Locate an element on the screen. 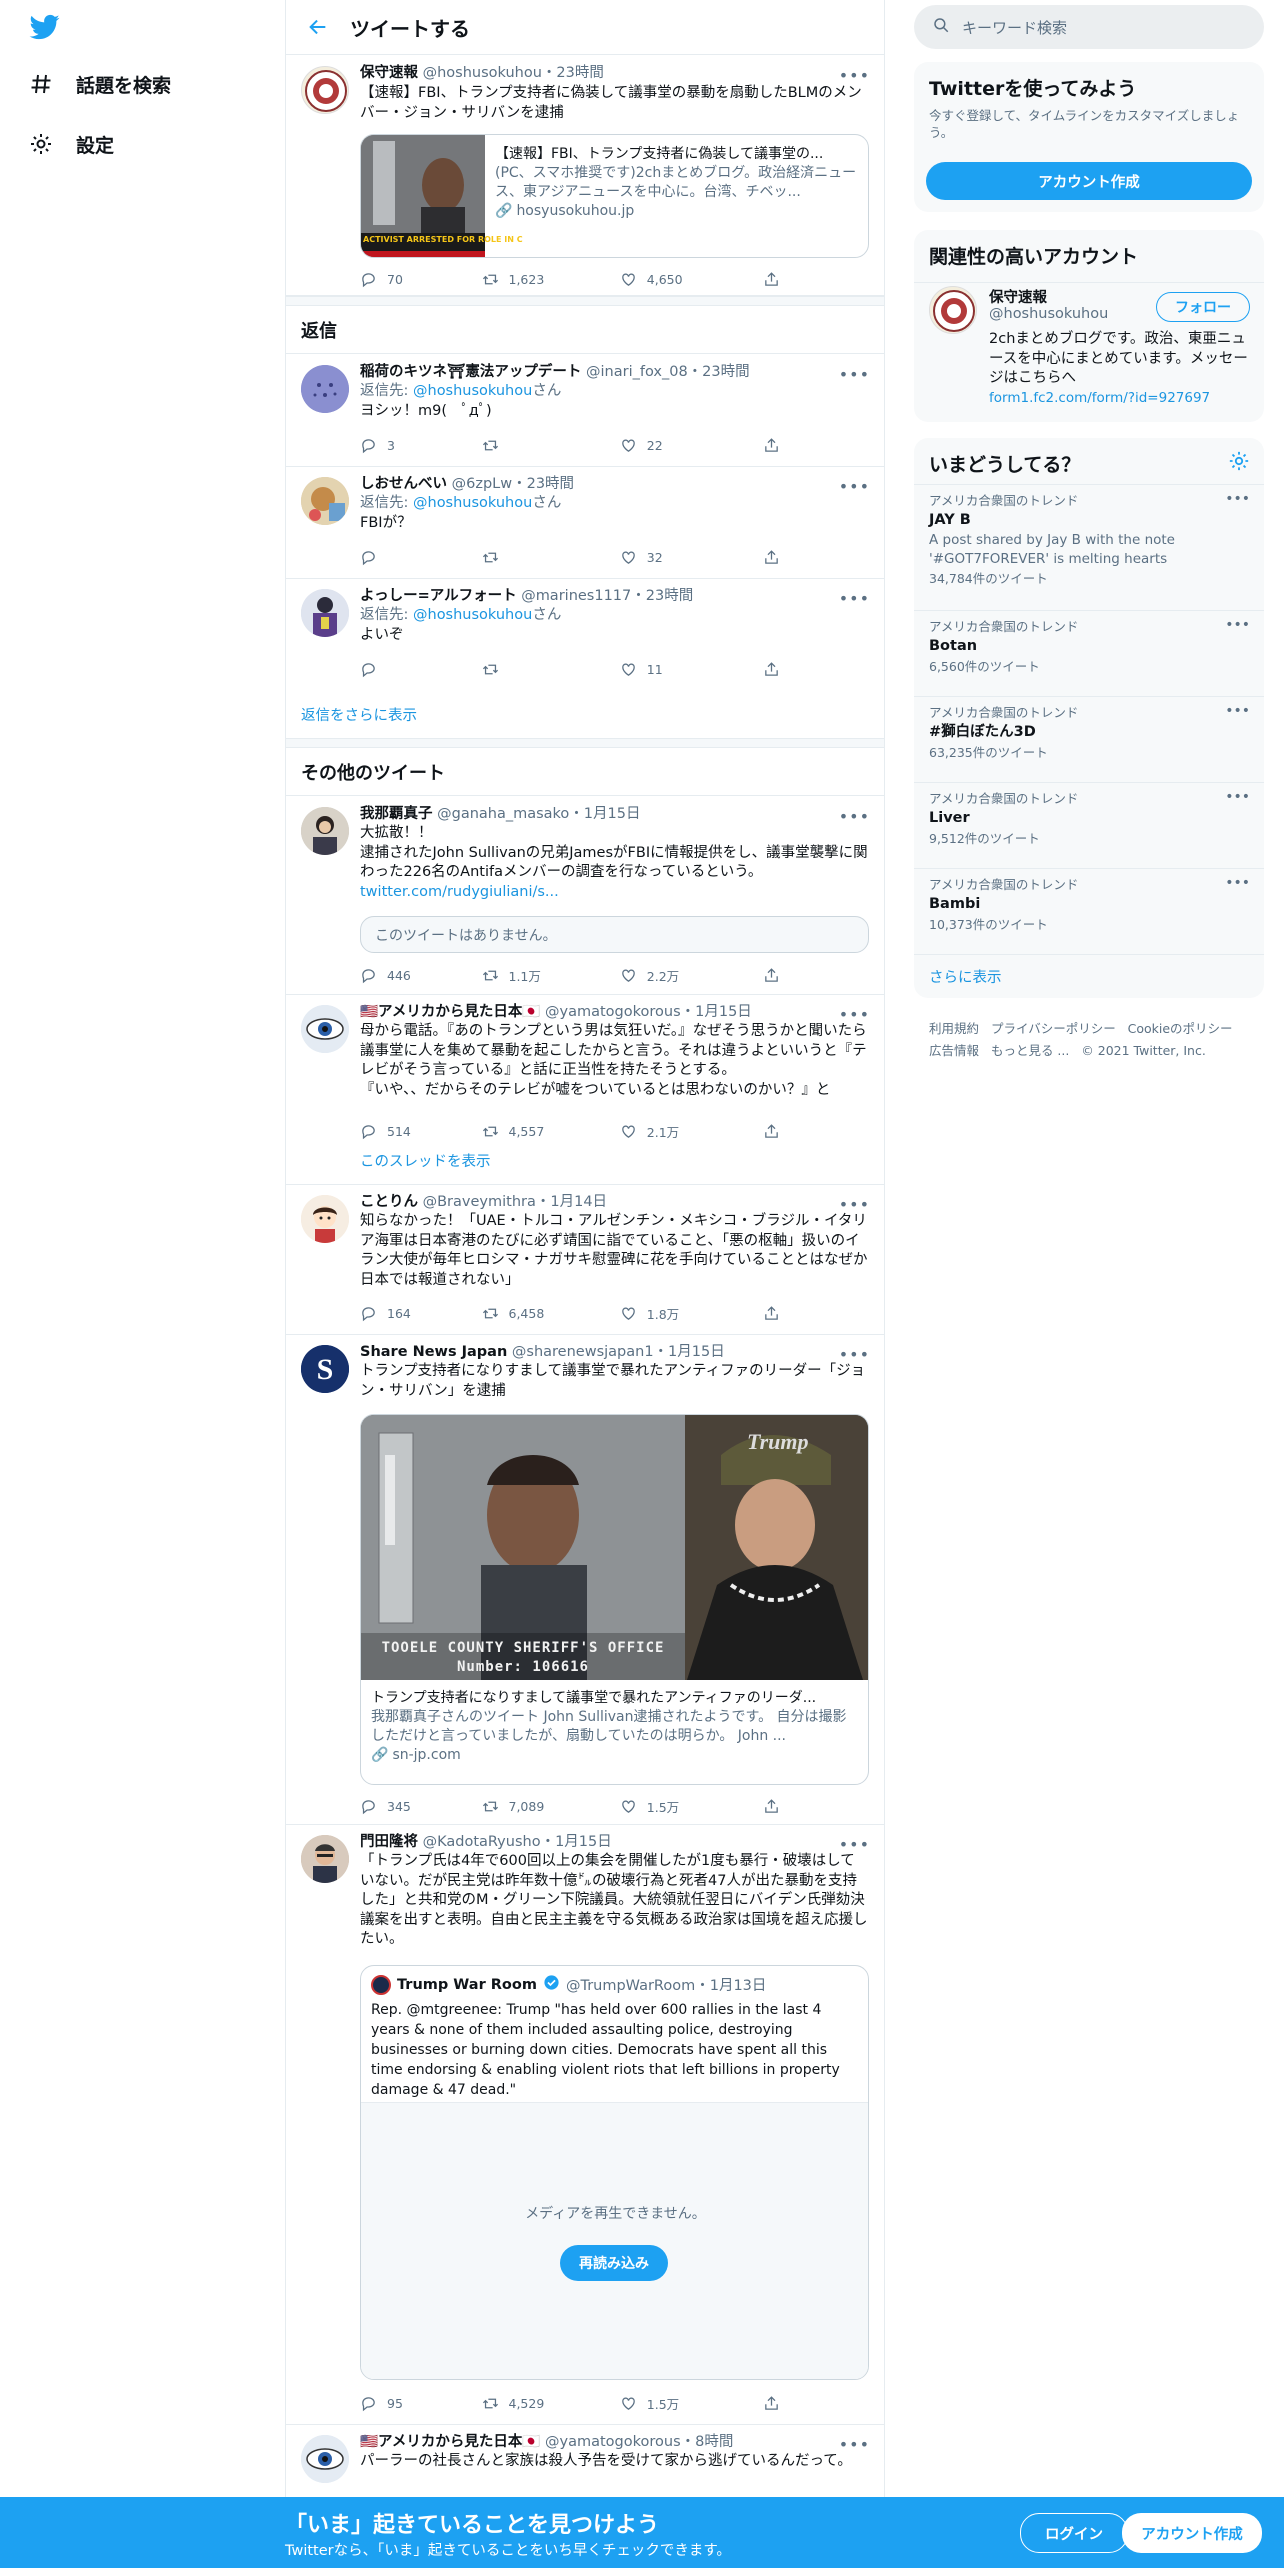 This screenshot has width=1284, height=2568. author-handle: @KadotaRyusho・1月15日 is located at coordinates (517, 1842).